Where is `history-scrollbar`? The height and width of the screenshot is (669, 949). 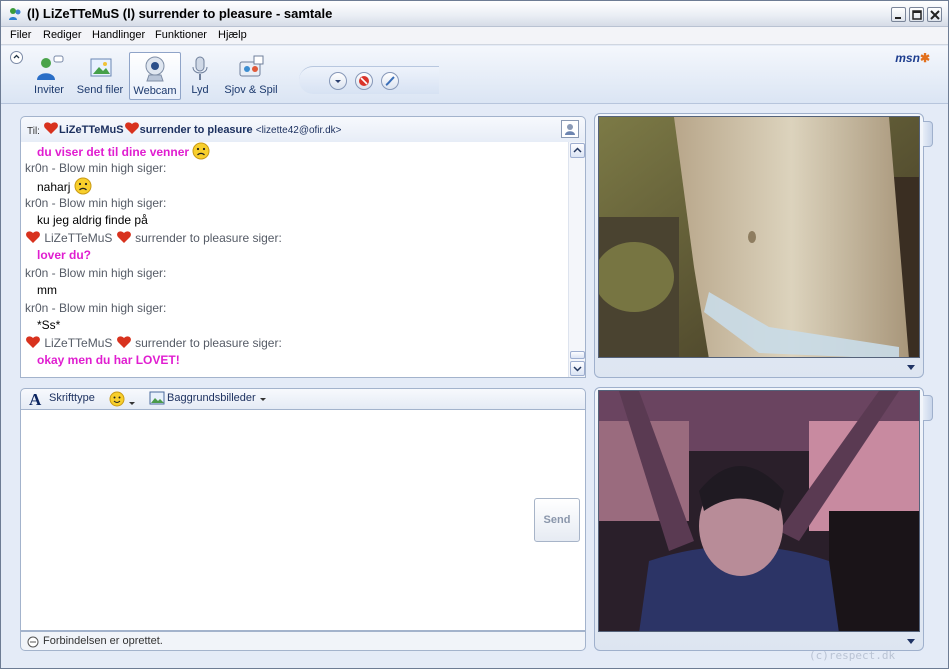
history-scrollbar is located at coordinates (576, 259).